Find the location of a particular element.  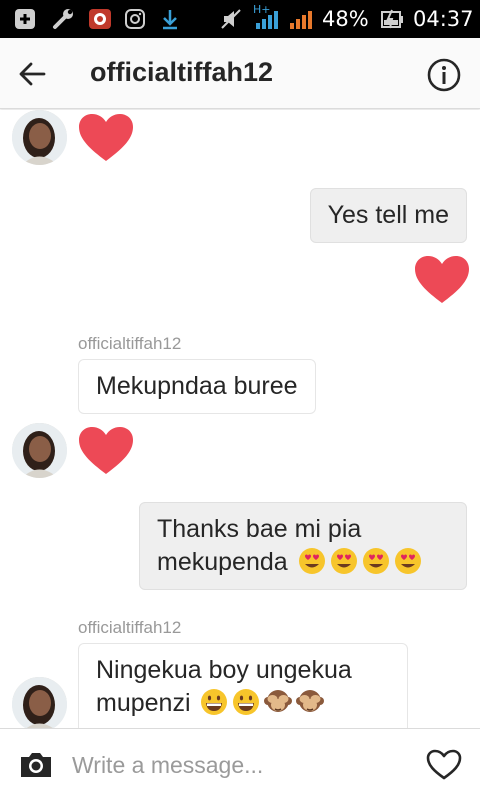

message-input is located at coordinates (237, 765).